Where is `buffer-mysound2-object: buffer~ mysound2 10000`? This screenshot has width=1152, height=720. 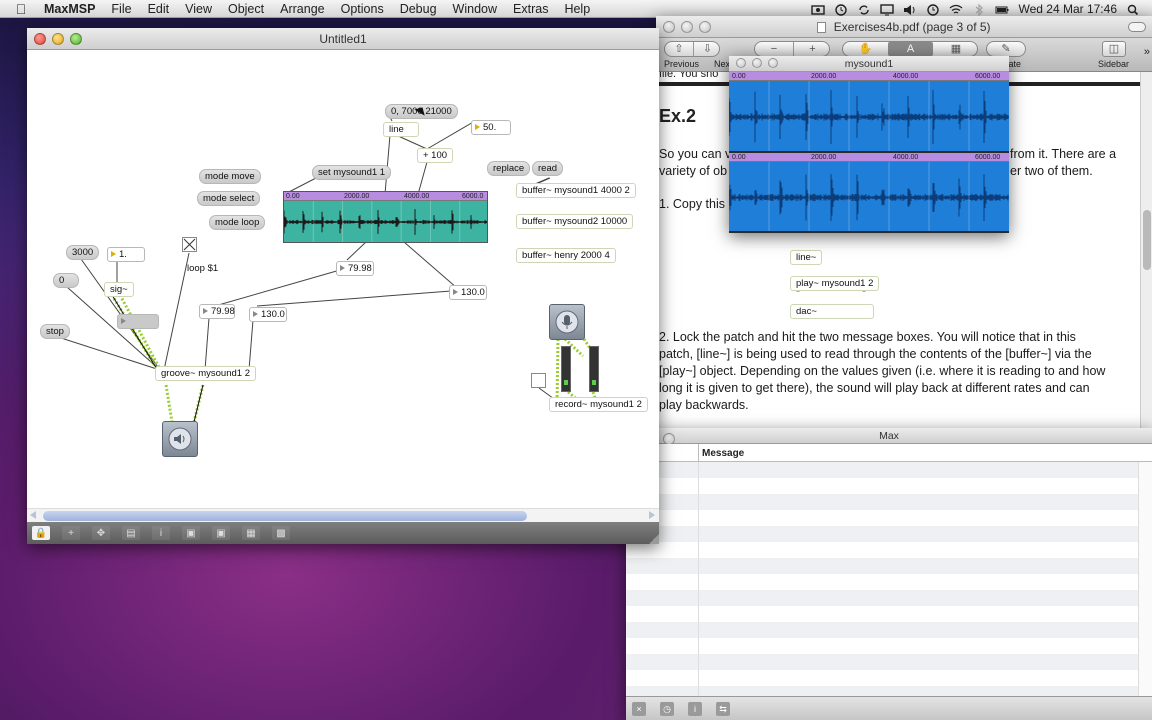
buffer-mysound2-object: buffer~ mysound2 10000 is located at coordinates (575, 221).